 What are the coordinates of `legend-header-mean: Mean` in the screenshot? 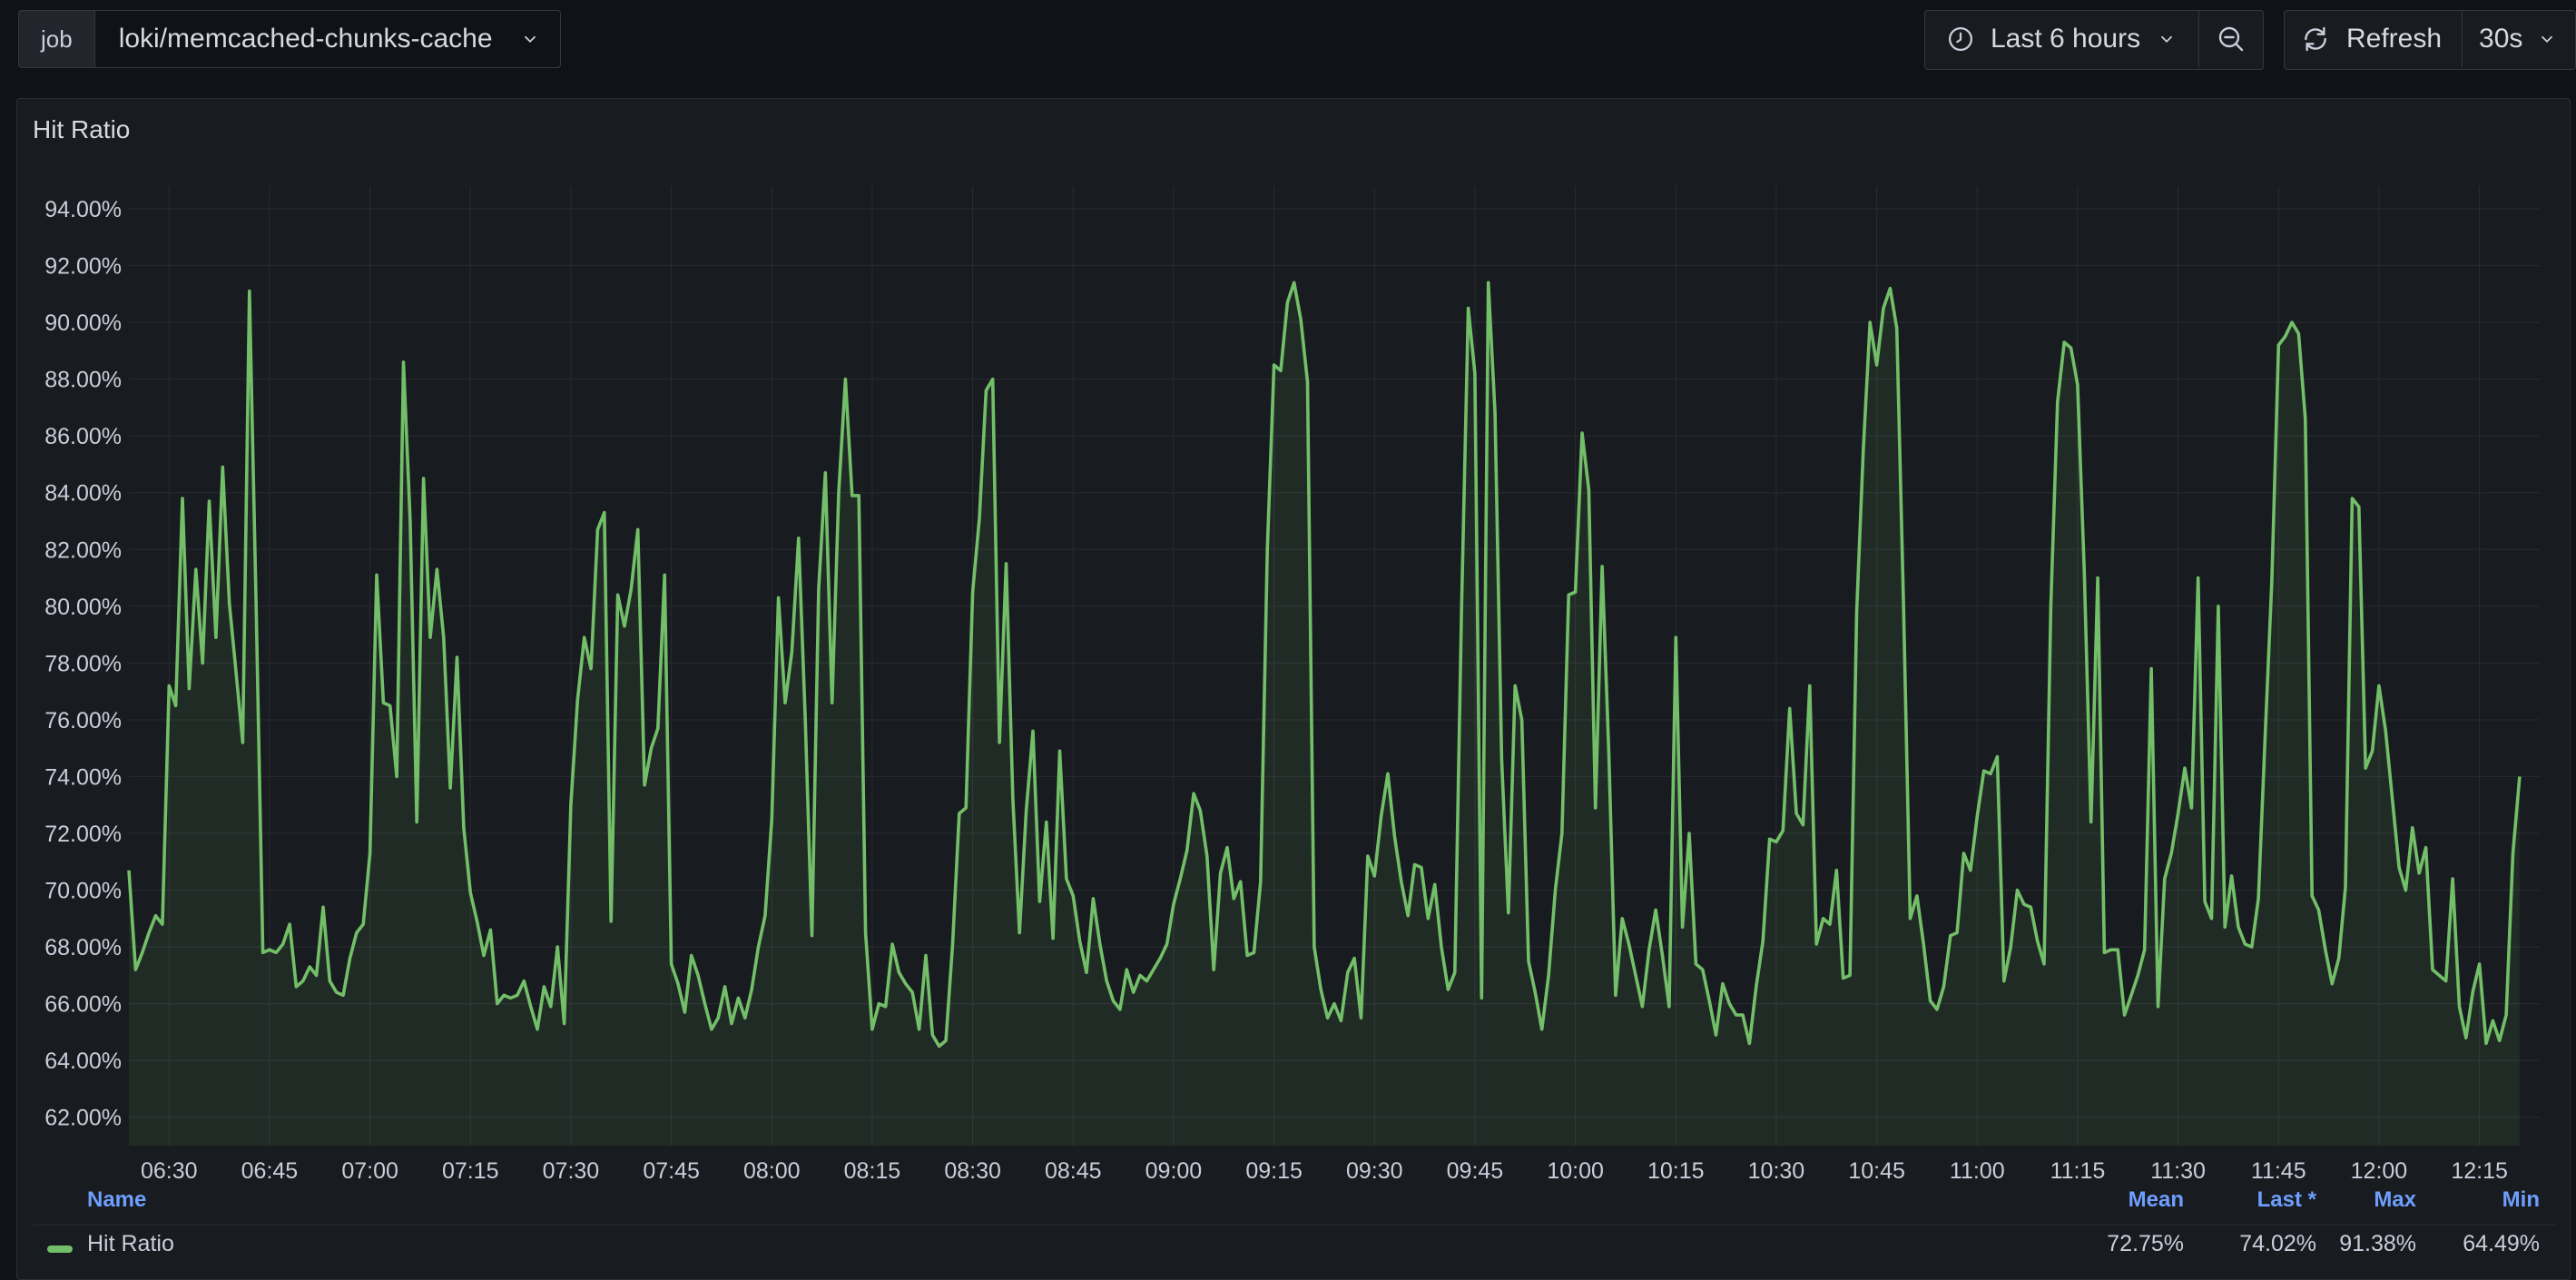 It's located at (2156, 1200).